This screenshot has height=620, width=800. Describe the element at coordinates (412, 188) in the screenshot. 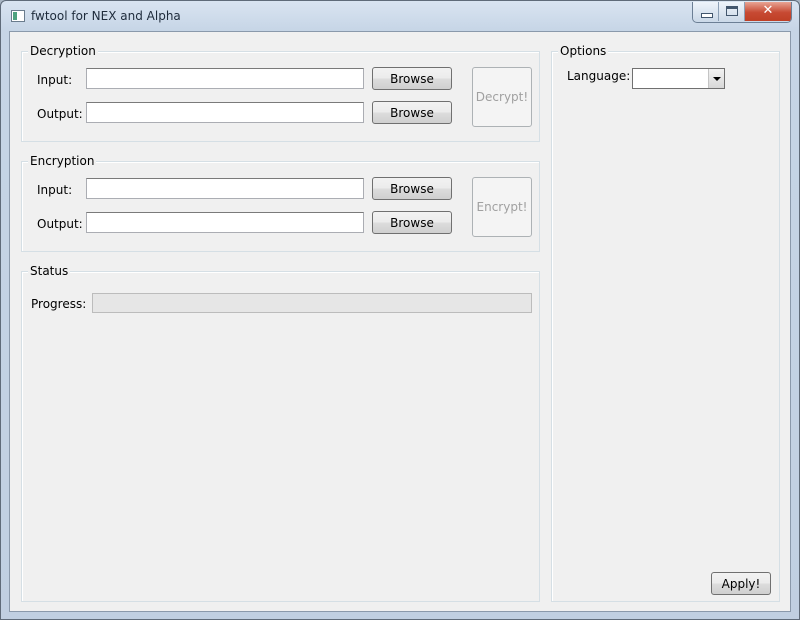

I see `encryption-browse-input-button: Browse` at that location.